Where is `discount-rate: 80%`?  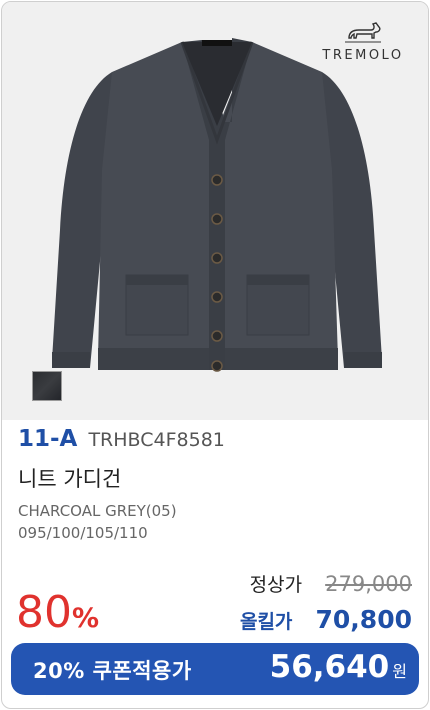 discount-rate: 80% is located at coordinates (57, 612).